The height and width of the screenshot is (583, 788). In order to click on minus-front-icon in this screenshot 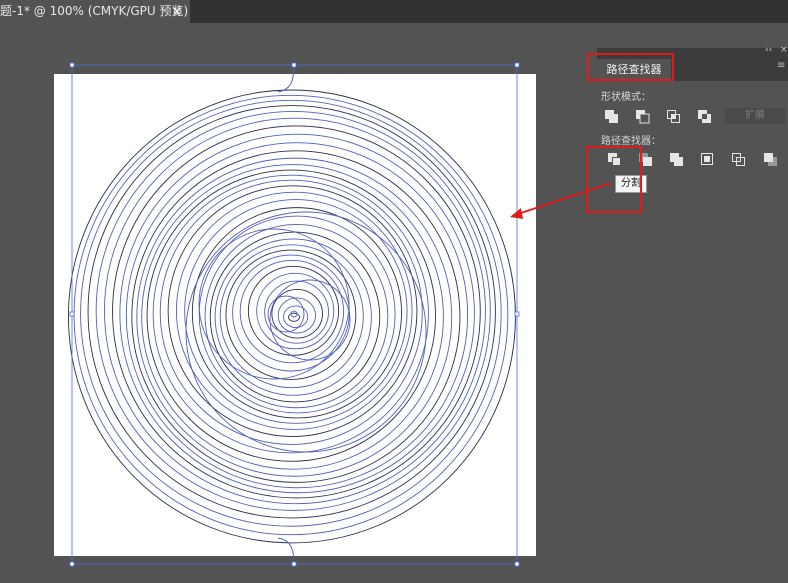, I will do `click(643, 117)`.